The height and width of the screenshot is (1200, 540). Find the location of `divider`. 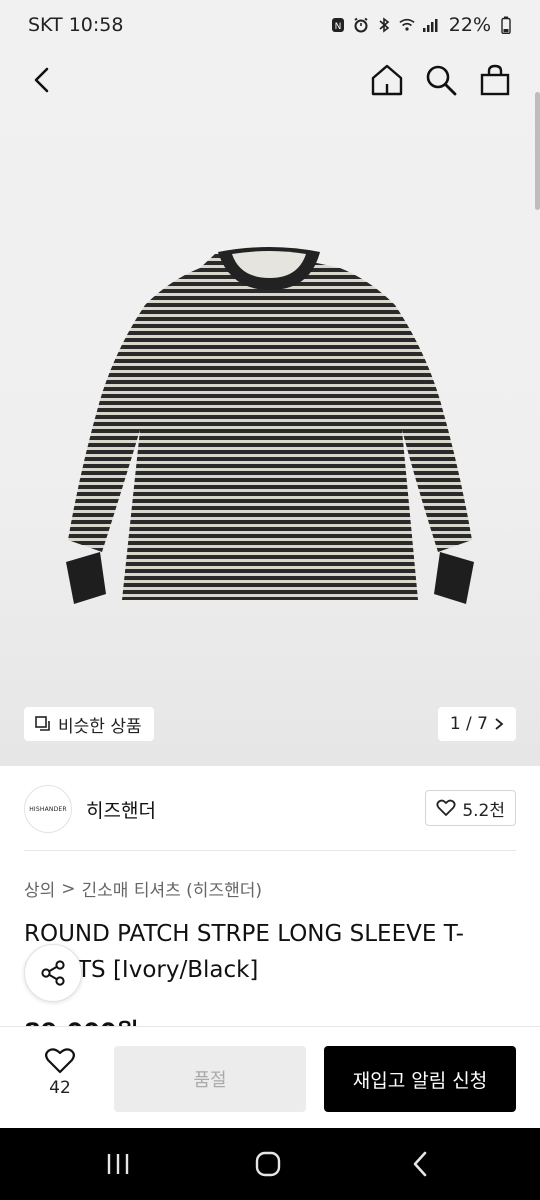

divider is located at coordinates (270, 850).